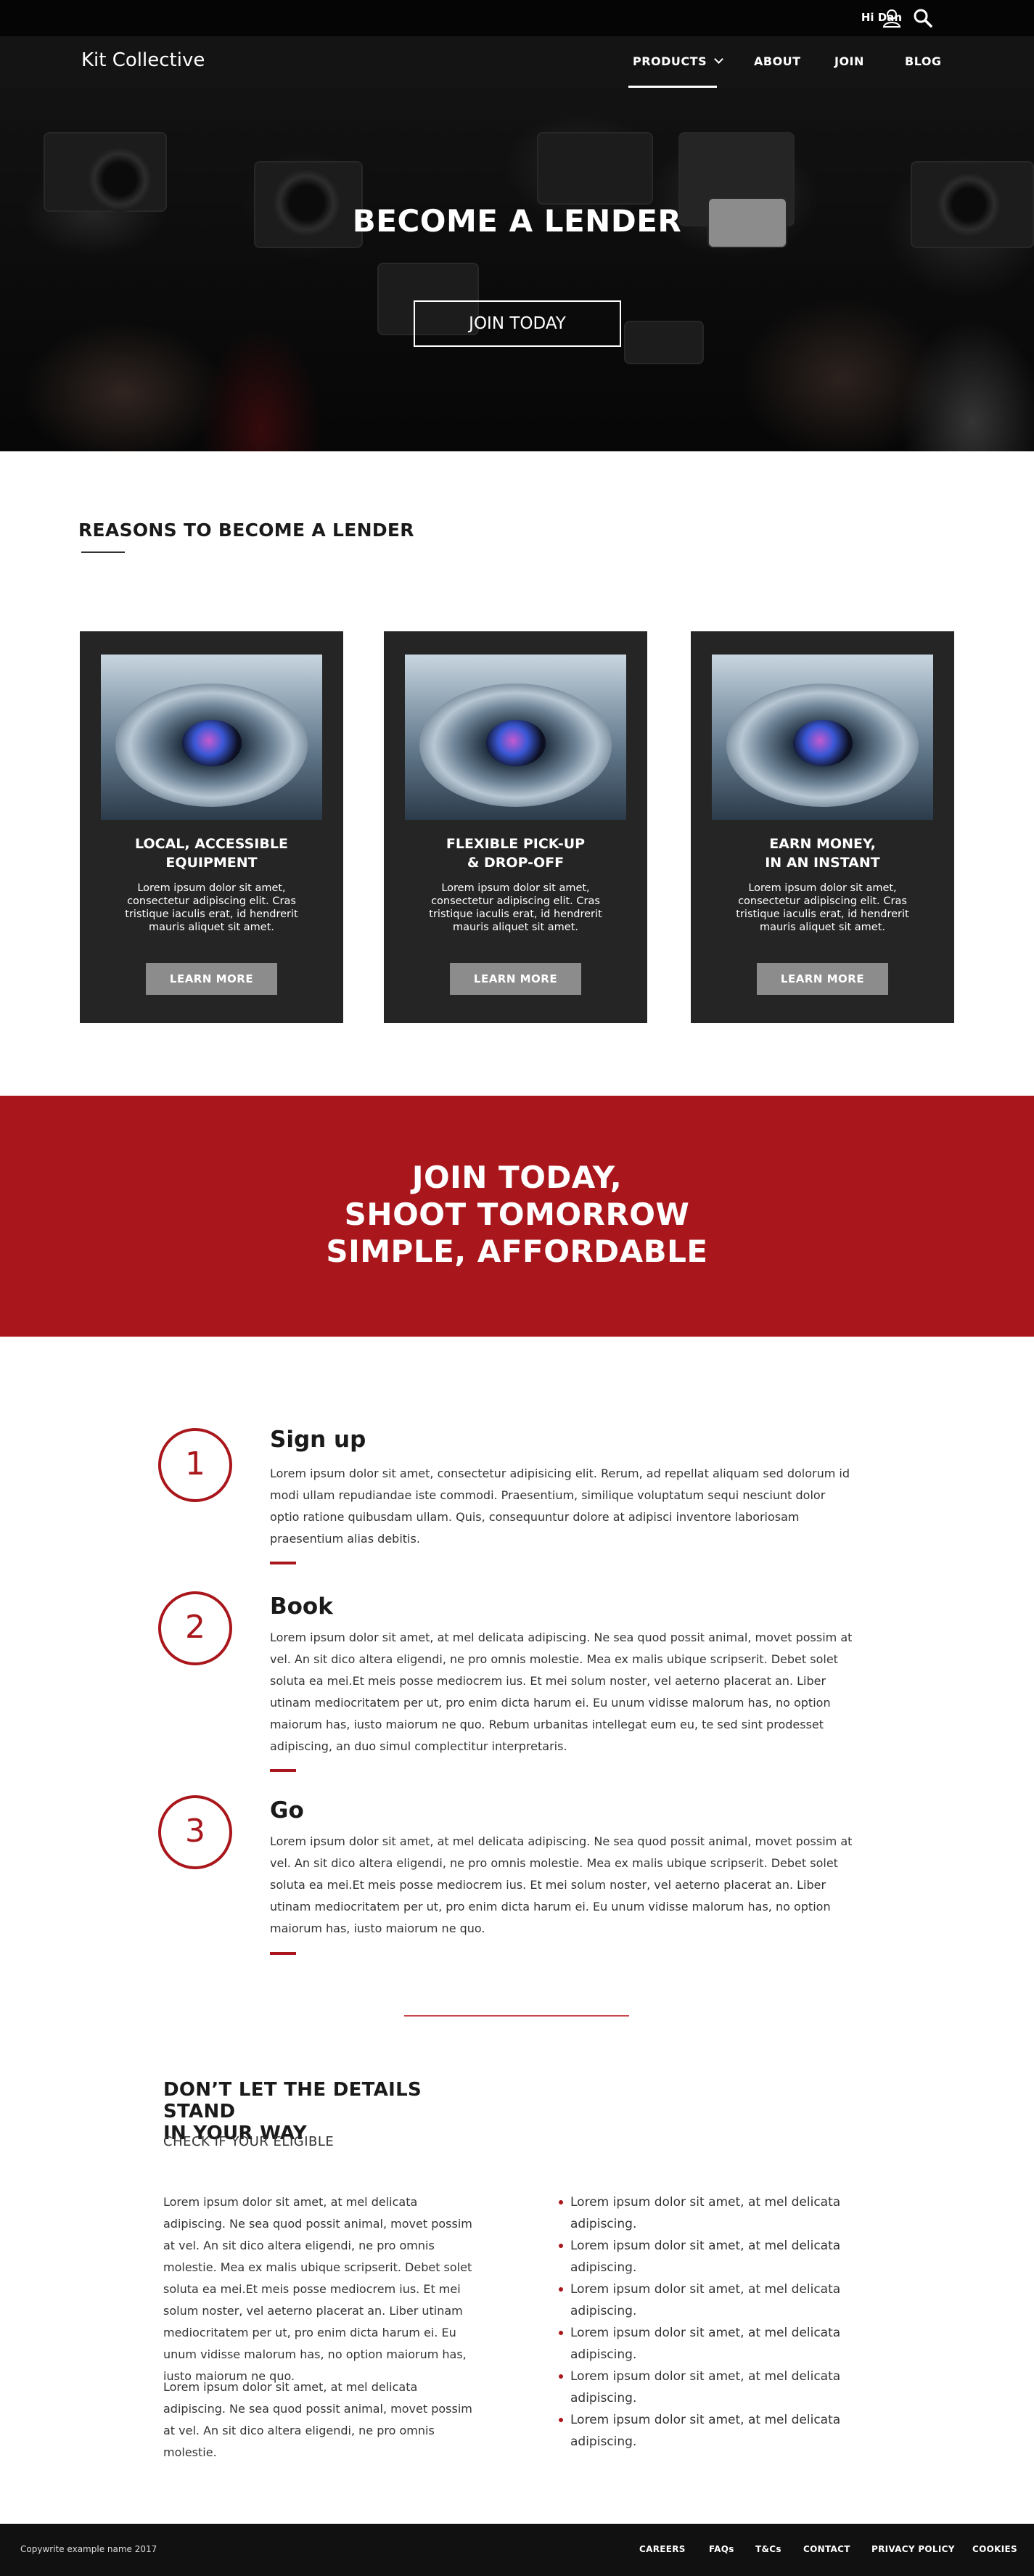 This screenshot has width=1034, height=2576. I want to click on hero-overlay, so click(517, 270).